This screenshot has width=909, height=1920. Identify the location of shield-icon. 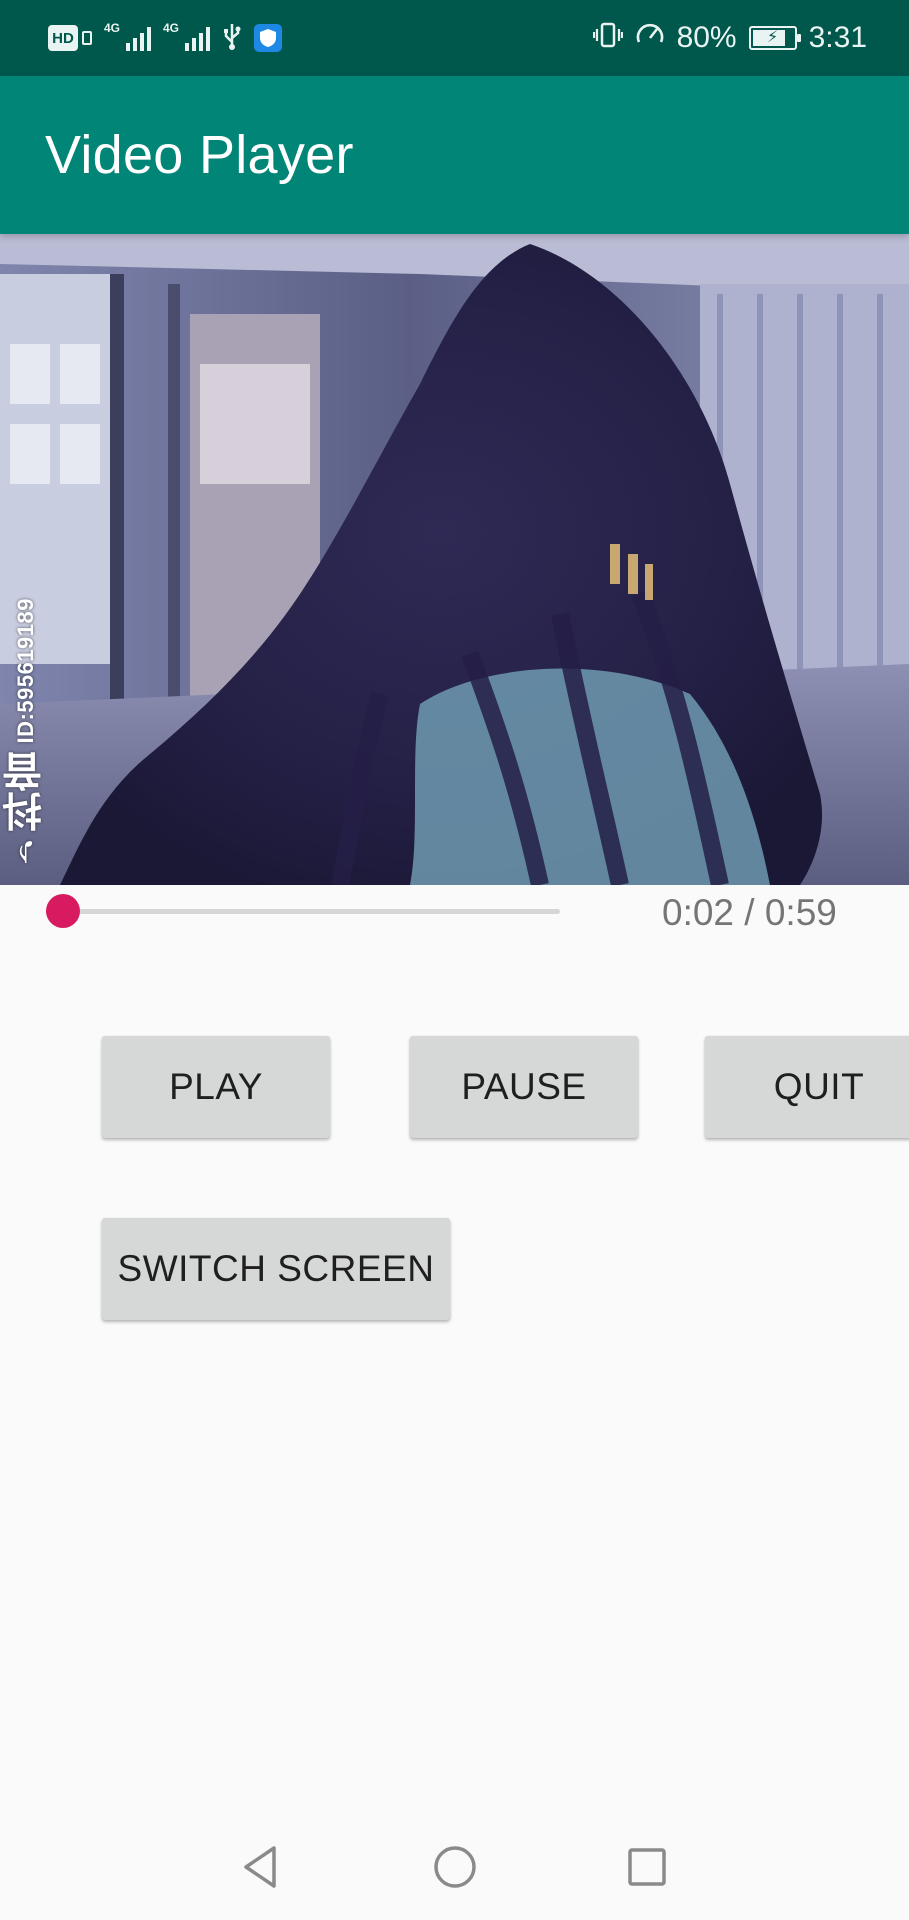
(268, 38).